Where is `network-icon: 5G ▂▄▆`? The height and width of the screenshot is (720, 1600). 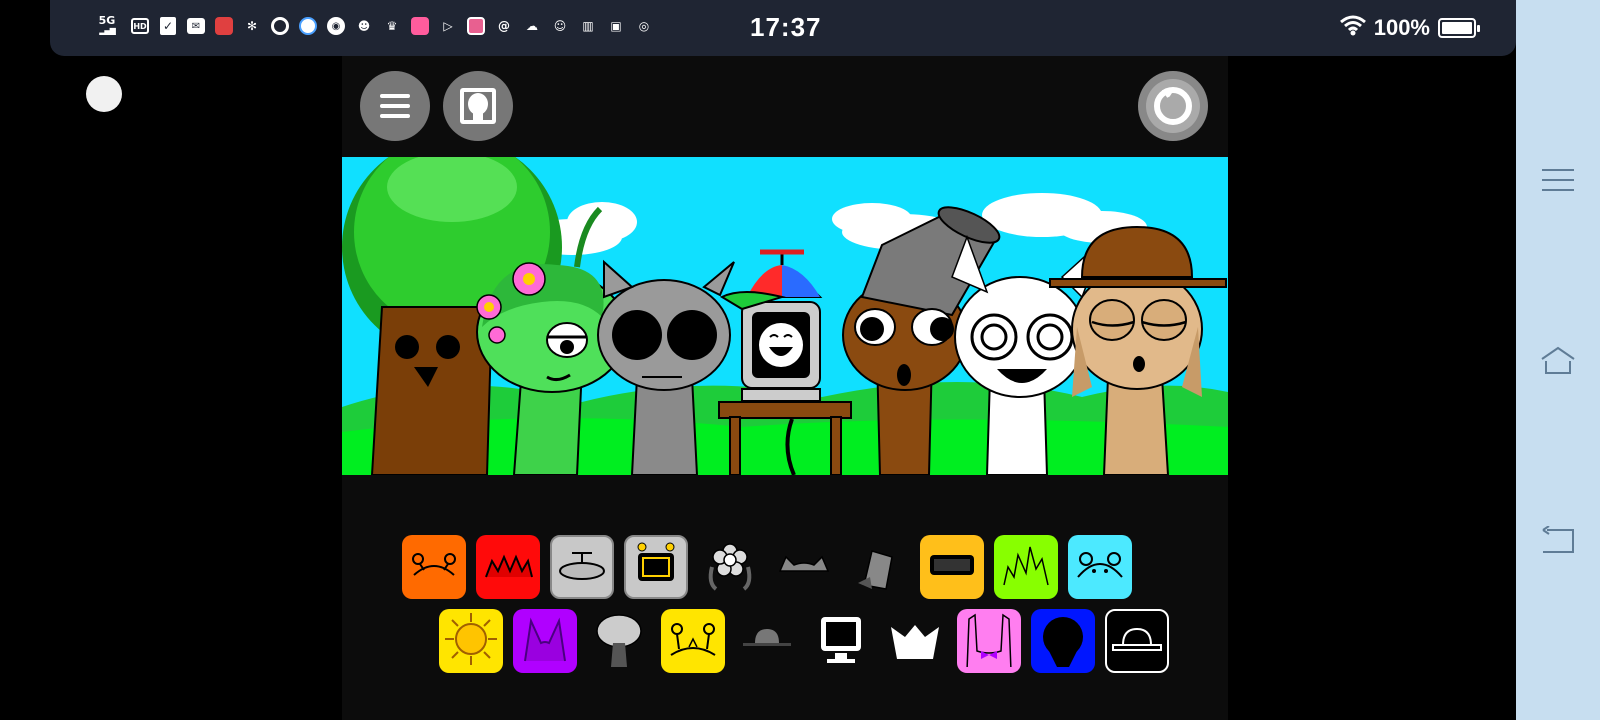 network-icon: 5G ▂▄▆ is located at coordinates (107, 24).